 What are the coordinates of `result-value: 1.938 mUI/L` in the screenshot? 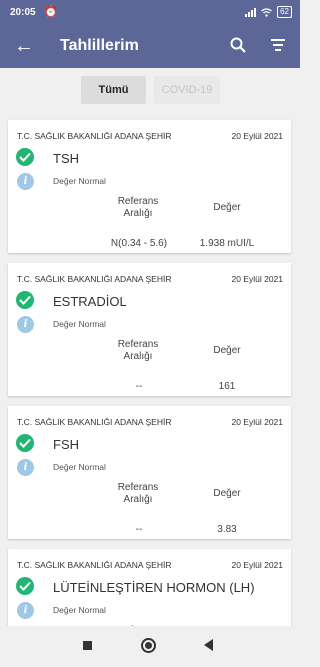 It's located at (227, 243).